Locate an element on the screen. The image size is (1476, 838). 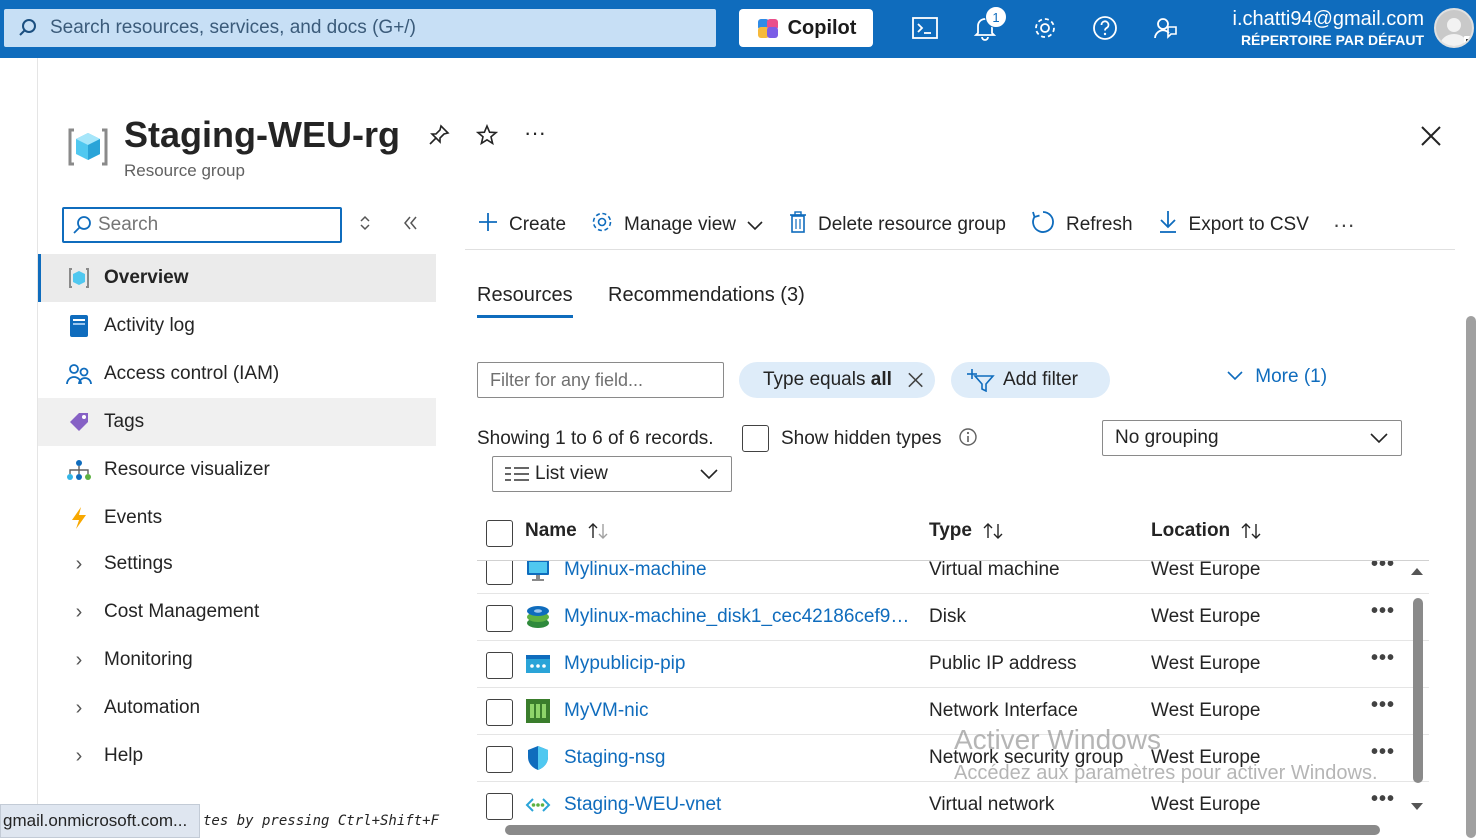
keyboard-hint: tes by pressing Ctrl+Shift+F is located at coordinates (321, 821).